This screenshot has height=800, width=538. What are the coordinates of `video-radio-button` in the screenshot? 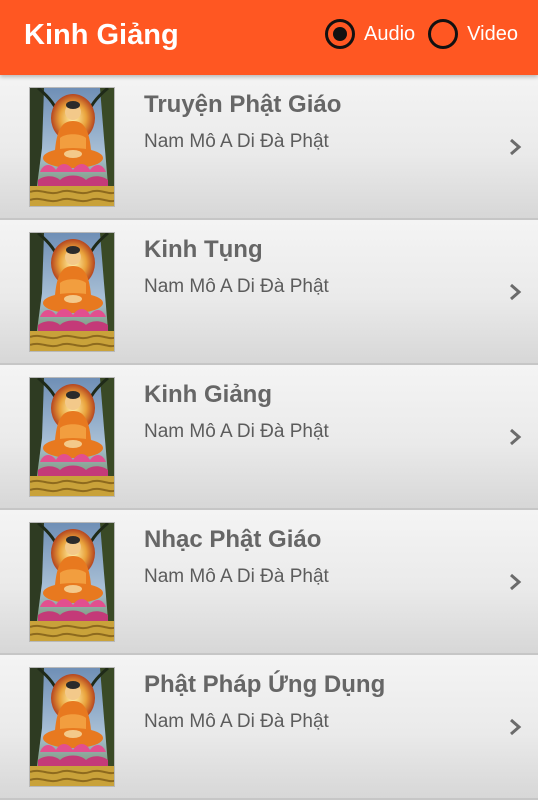 It's located at (443, 34).